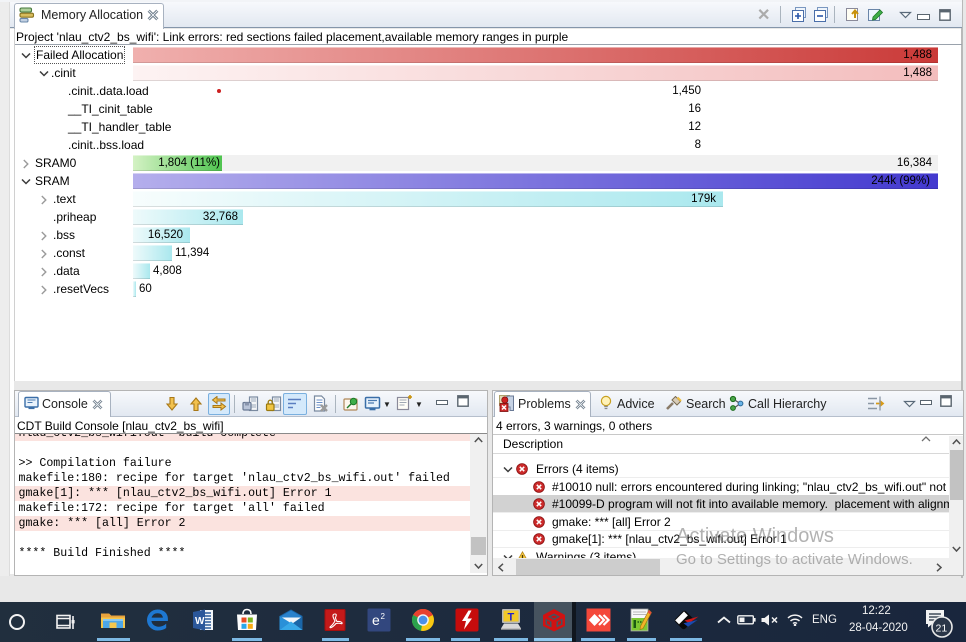 The height and width of the screenshot is (642, 966). I want to click on svg-text: T, so click(511, 618).